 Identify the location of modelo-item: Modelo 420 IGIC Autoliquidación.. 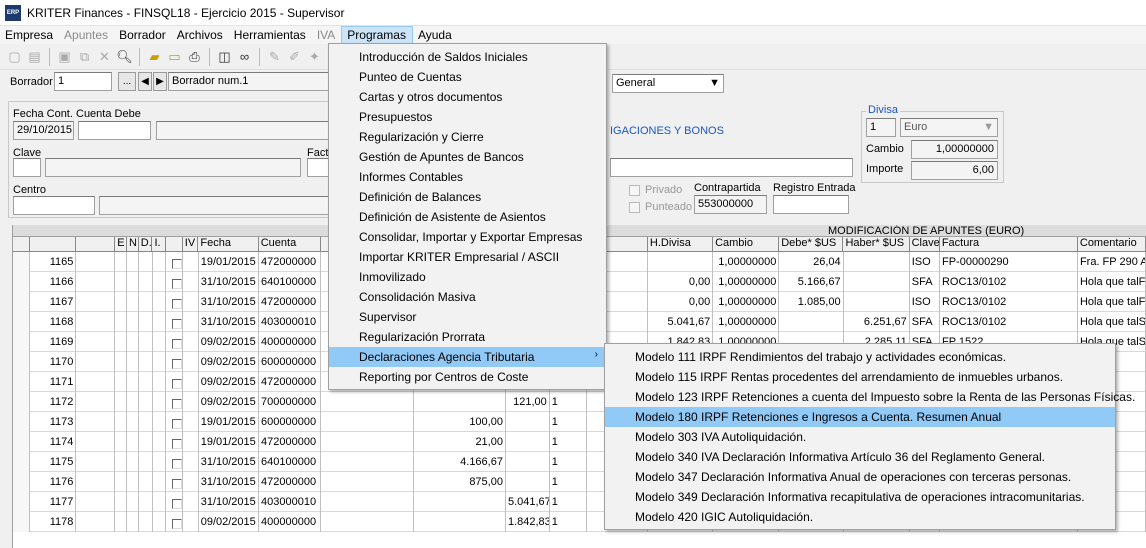
(860, 517).